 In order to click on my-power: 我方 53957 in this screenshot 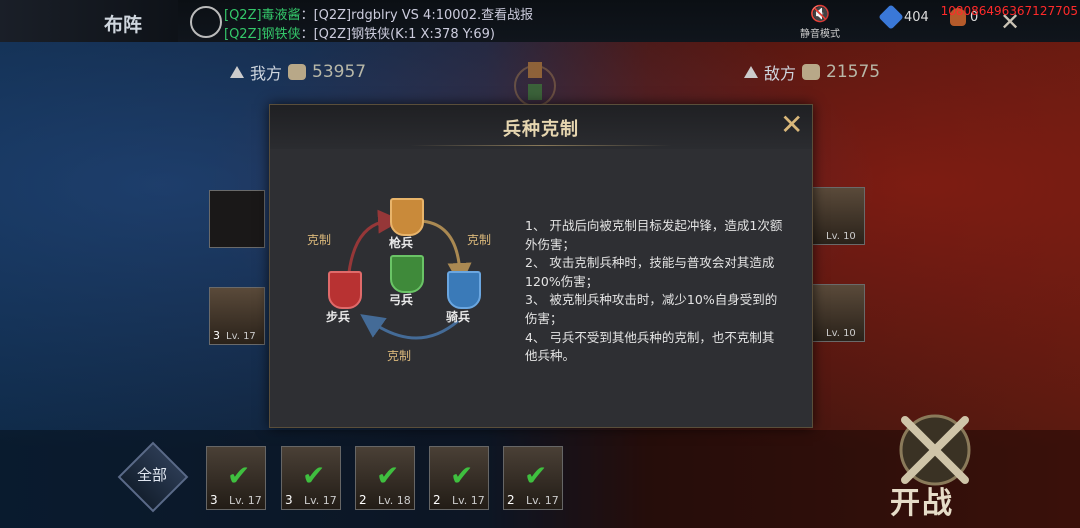, I will do `click(298, 72)`.